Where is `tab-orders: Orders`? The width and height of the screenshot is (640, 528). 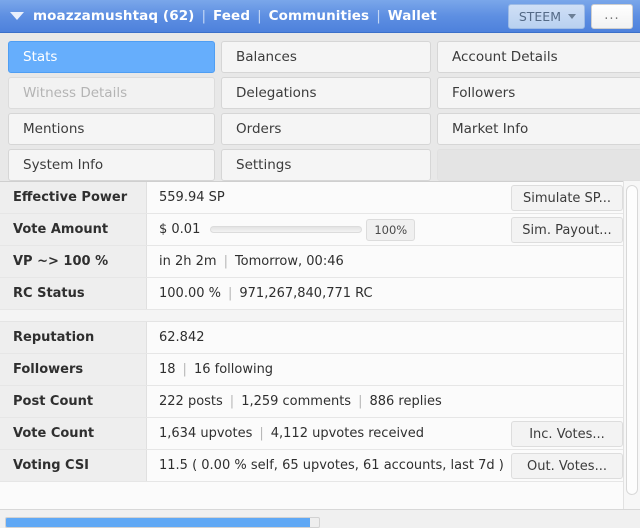
tab-orders: Orders is located at coordinates (326, 129).